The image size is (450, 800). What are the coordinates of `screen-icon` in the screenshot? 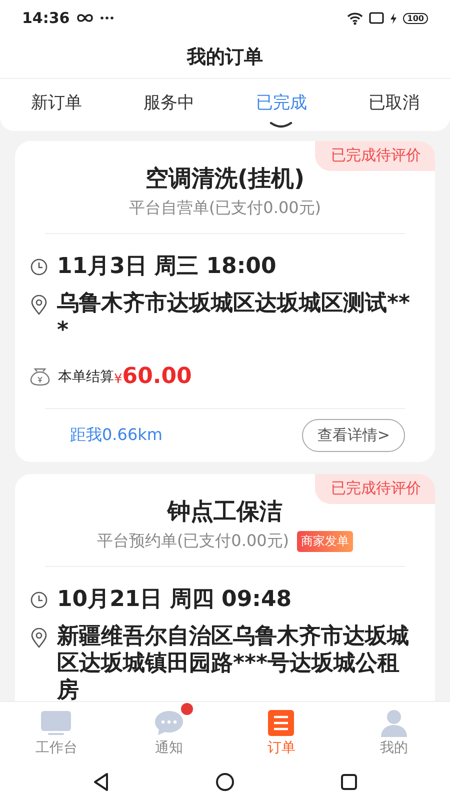 It's located at (376, 18).